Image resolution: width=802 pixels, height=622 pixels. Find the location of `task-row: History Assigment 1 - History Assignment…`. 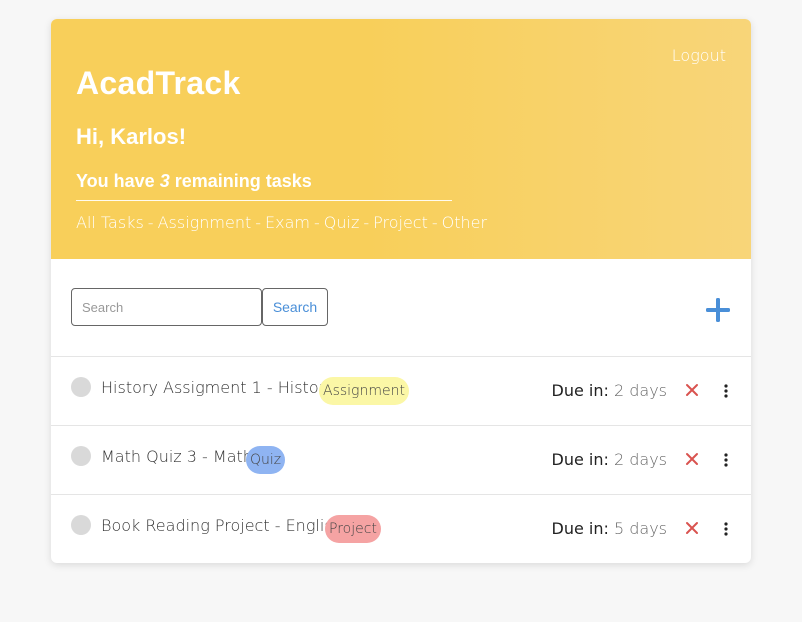

task-row: History Assigment 1 - History Assignment… is located at coordinates (401, 391).